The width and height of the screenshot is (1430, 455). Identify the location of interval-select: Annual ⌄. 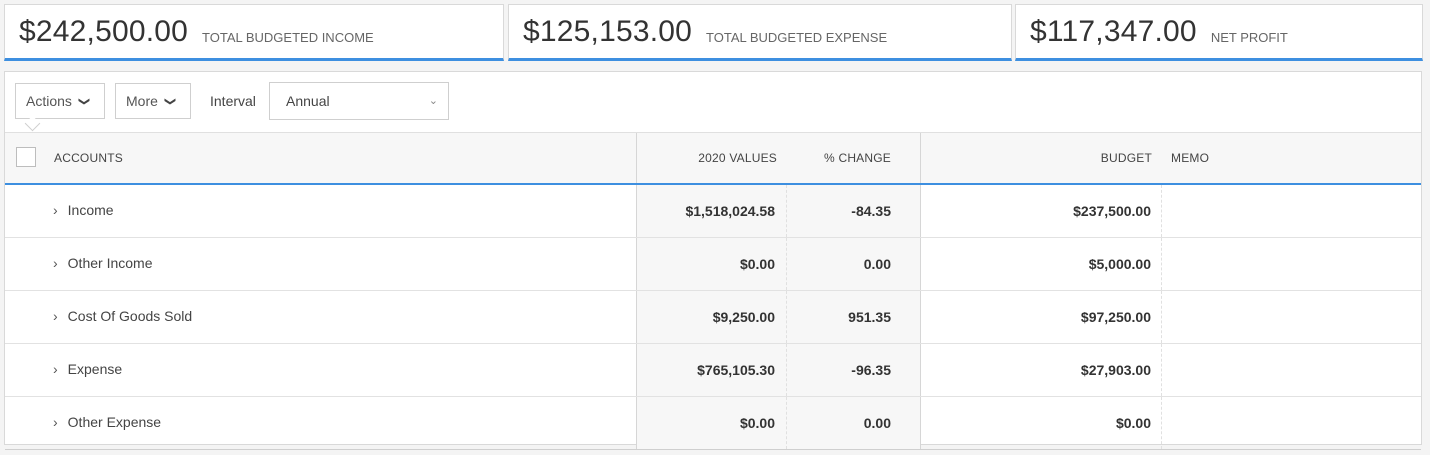
(359, 101).